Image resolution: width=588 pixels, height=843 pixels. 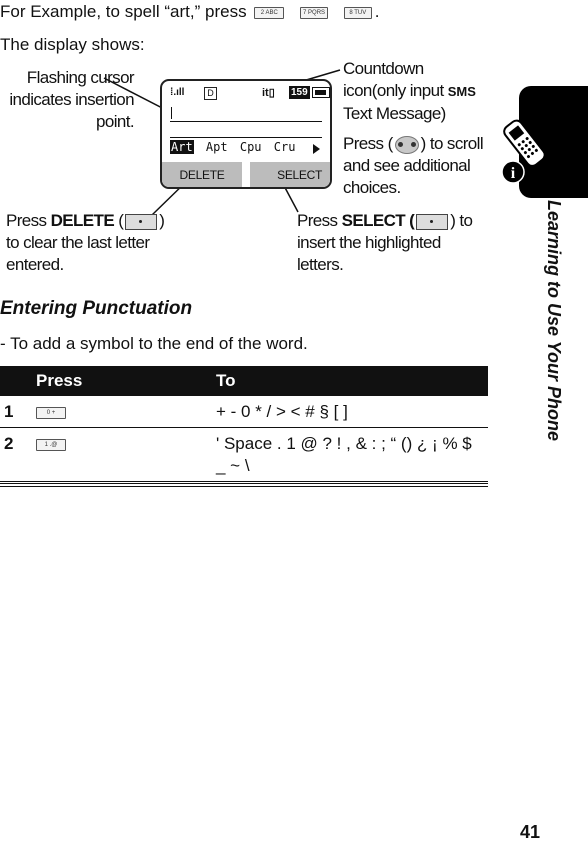 What do you see at coordinates (177, 92) in the screenshot?
I see `signal-strength-icon: ⁞.ıll` at bounding box center [177, 92].